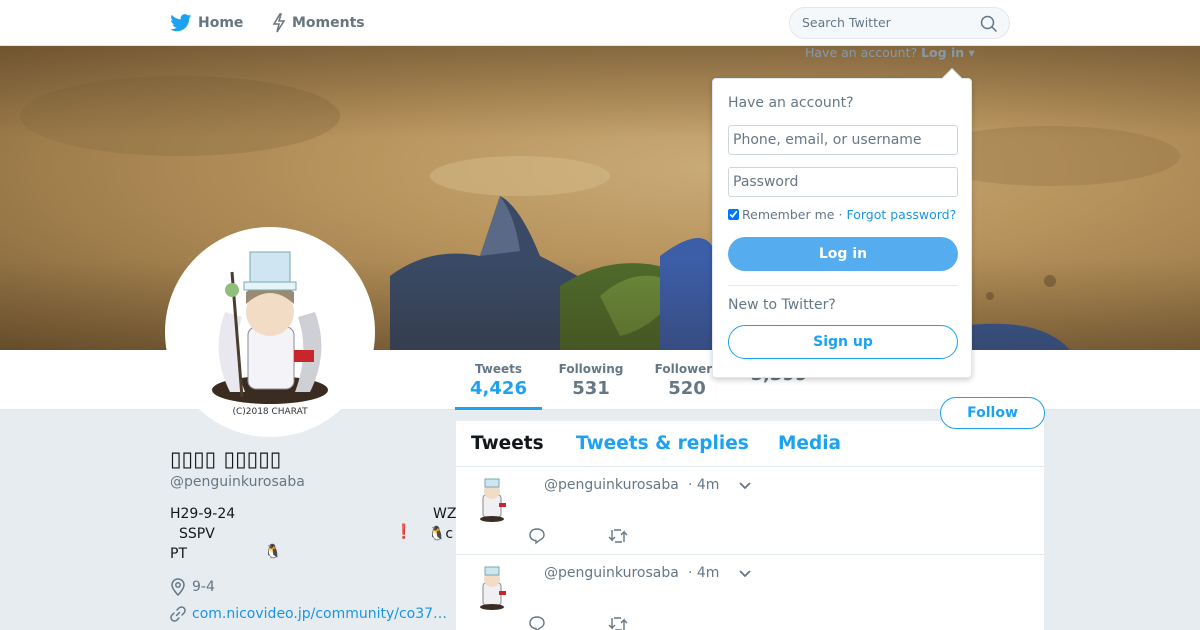 The height and width of the screenshot is (630, 1200). I want to click on have-account-text: Have an account?, so click(861, 52).